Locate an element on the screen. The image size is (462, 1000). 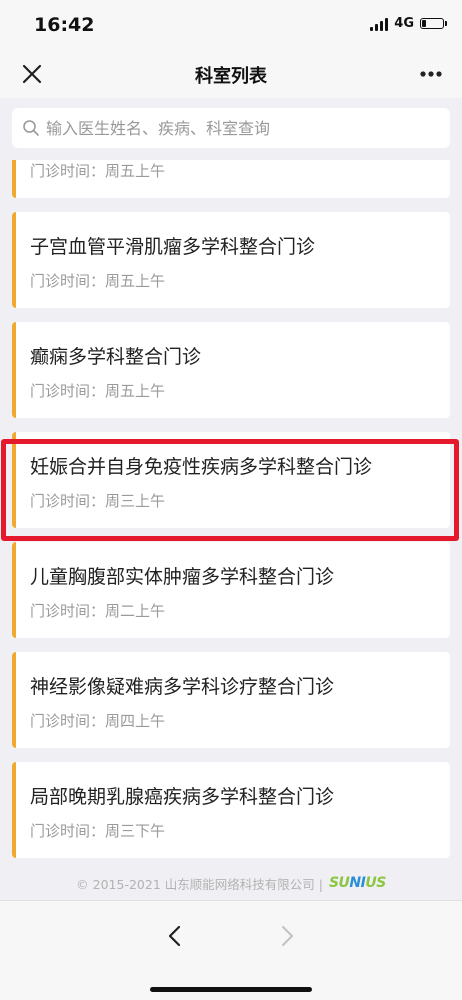
clinic-time: 门诊时间：周二上午 is located at coordinates (98, 611).